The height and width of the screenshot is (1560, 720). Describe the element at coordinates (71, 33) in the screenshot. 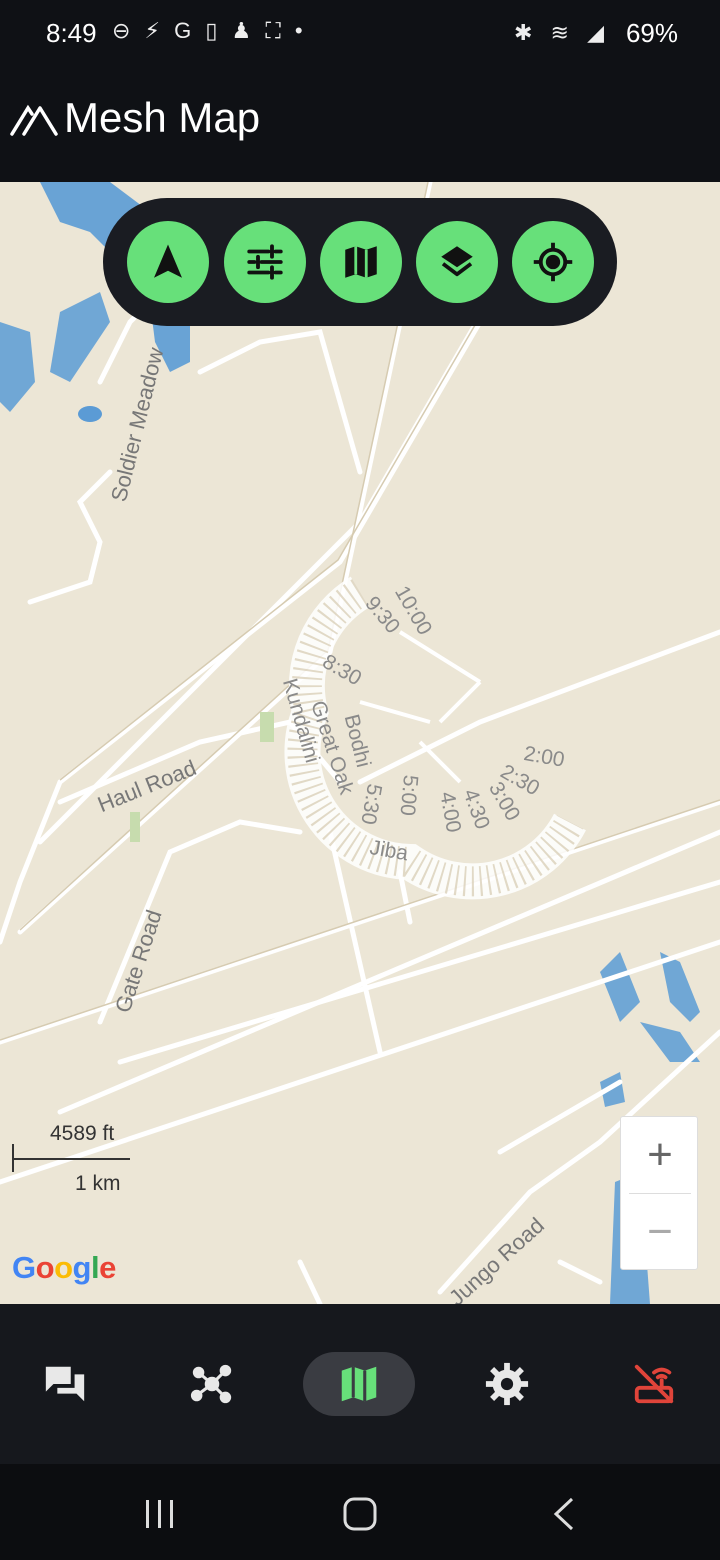

I see `status-time: 8:49` at that location.